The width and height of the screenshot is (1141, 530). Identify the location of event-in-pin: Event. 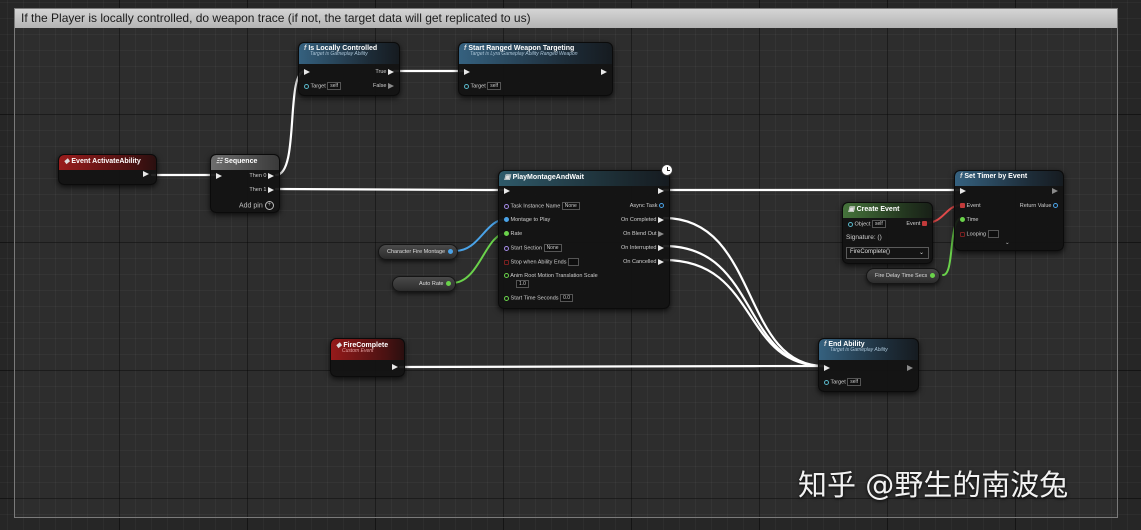
(970, 206).